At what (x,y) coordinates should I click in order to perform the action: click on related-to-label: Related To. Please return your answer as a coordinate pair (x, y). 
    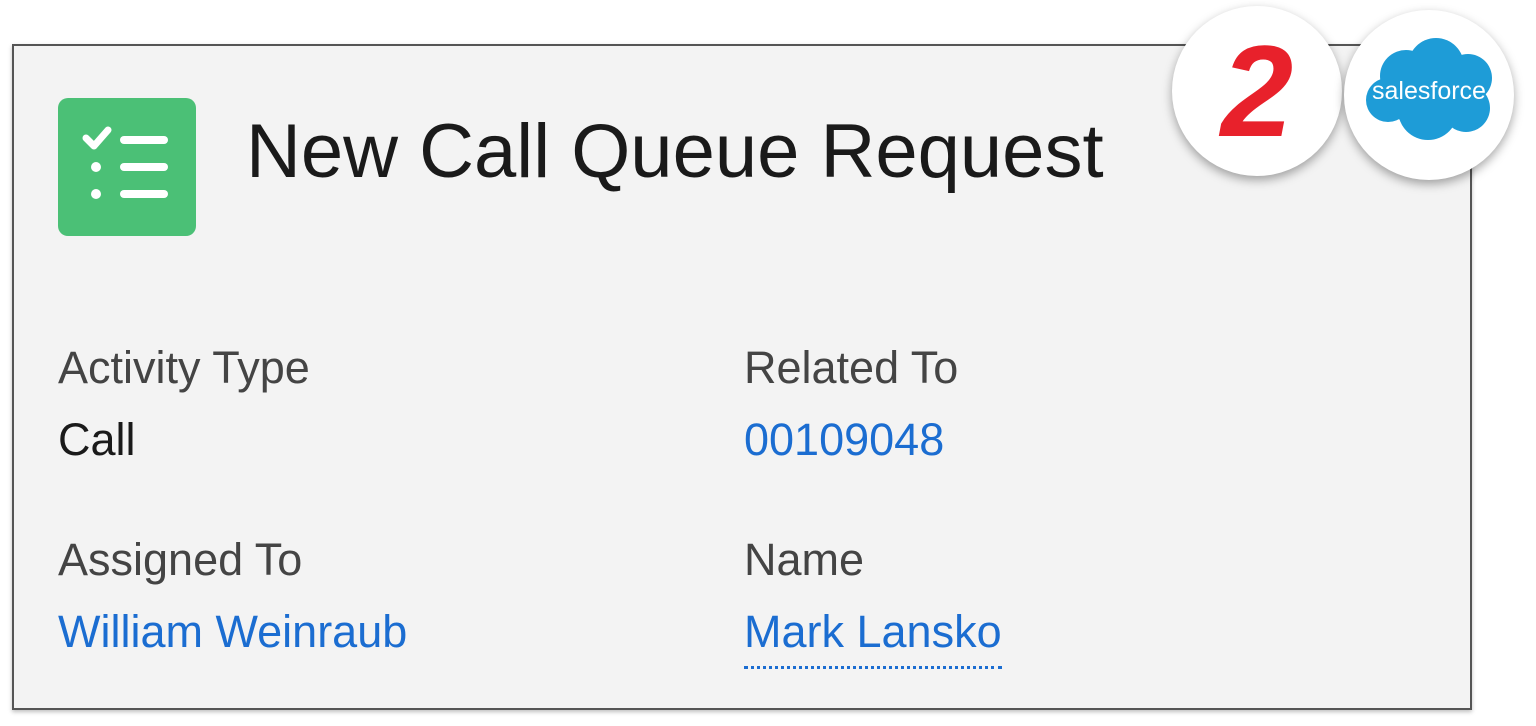
    Looking at the image, I should click on (851, 367).